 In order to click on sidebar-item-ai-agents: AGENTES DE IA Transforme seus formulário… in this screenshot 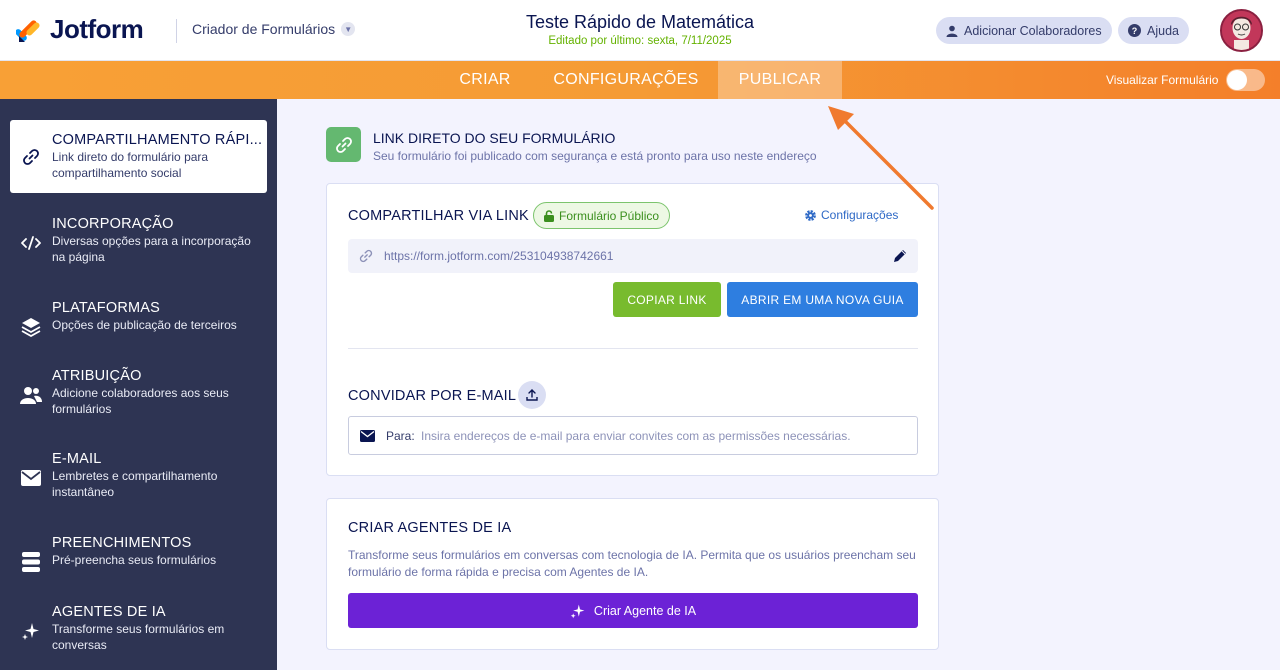, I will do `click(138, 628)`.